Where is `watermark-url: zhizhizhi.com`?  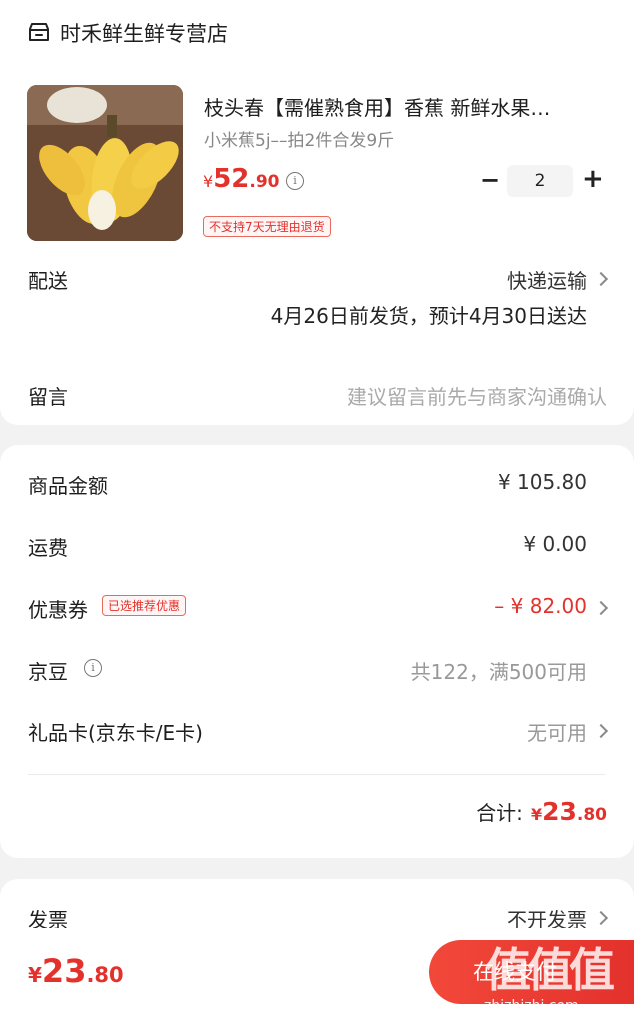 watermark-url: zhizhizhi.com is located at coordinates (531, 1006).